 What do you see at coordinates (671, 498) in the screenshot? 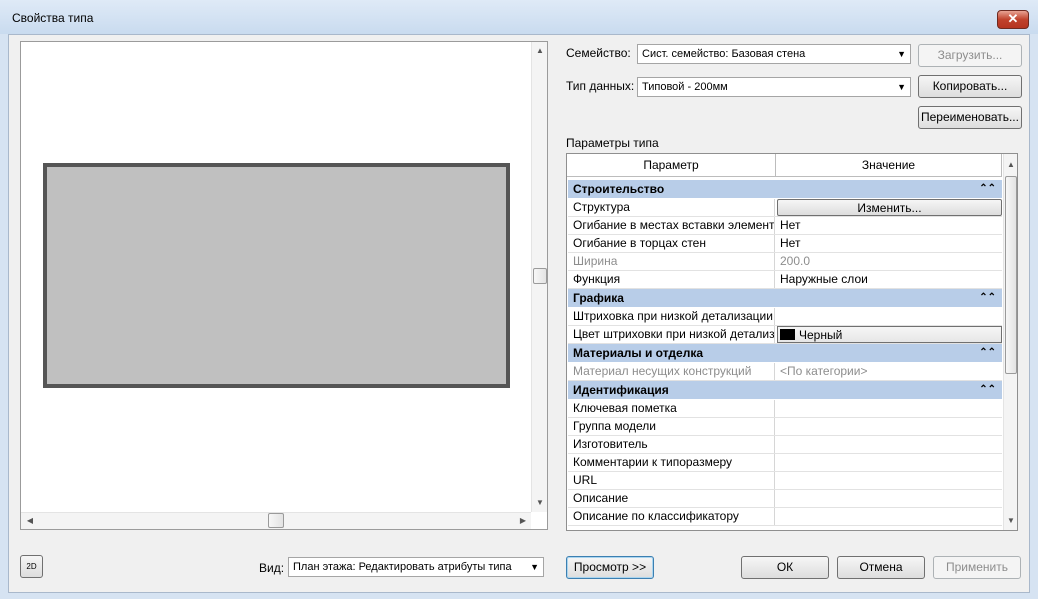
I see `parameter-name: Описание` at bounding box center [671, 498].